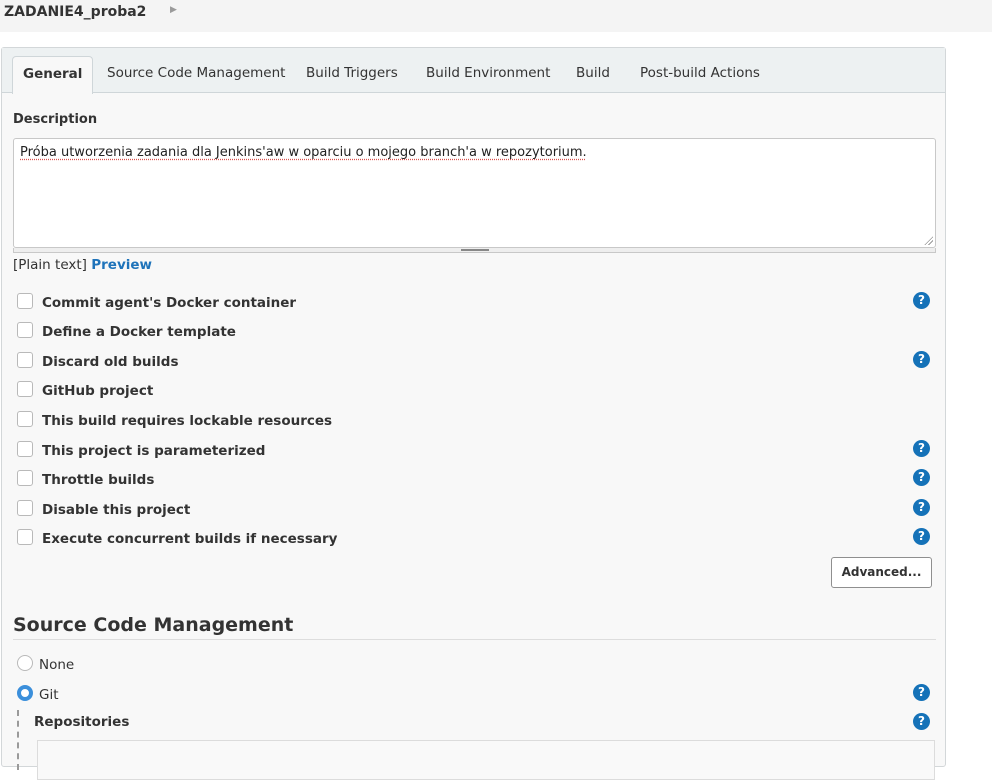  I want to click on tab-build-environment: Build Environment, so click(488, 73).